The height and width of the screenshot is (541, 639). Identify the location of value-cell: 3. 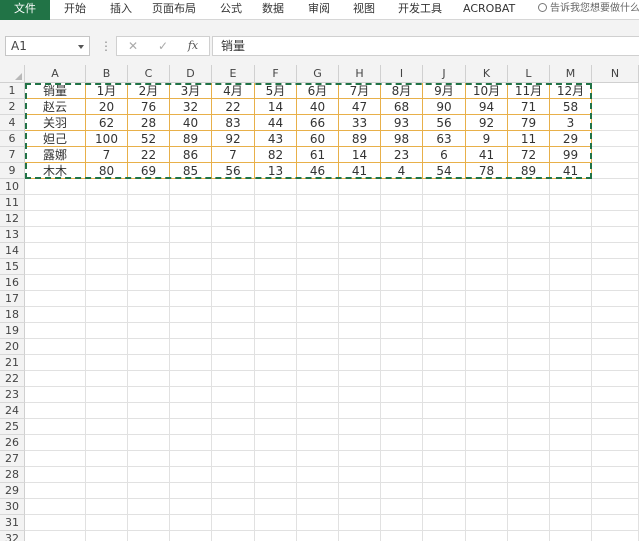
(571, 123).